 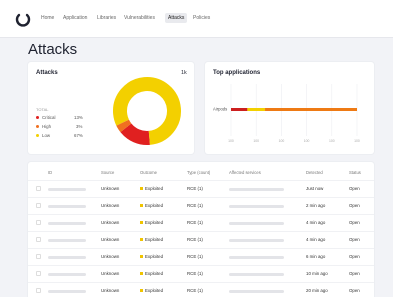 I want to click on page-title: Attacks, so click(x=53, y=49).